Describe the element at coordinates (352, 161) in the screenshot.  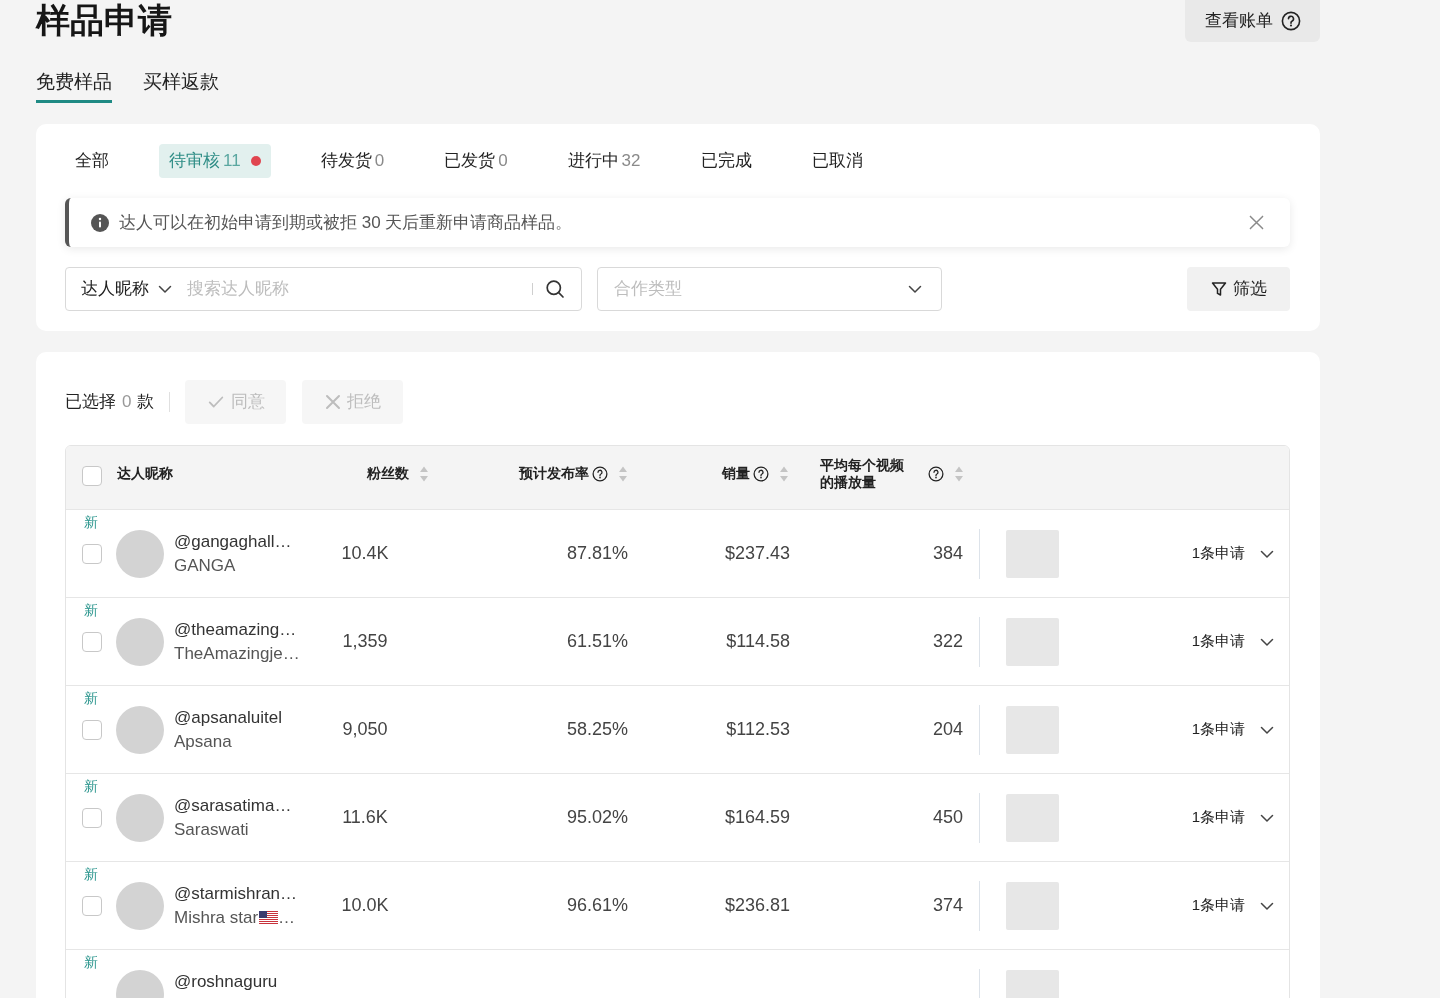
I see `status-tab: 待发货 0` at that location.